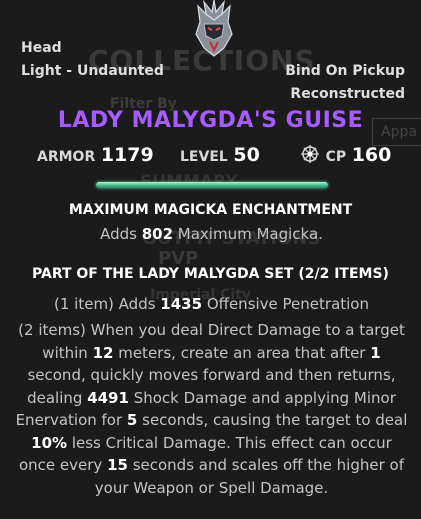 This screenshot has height=519, width=421. I want to click on item-name: LADY MALYGDA'S GUISE, so click(210, 120).